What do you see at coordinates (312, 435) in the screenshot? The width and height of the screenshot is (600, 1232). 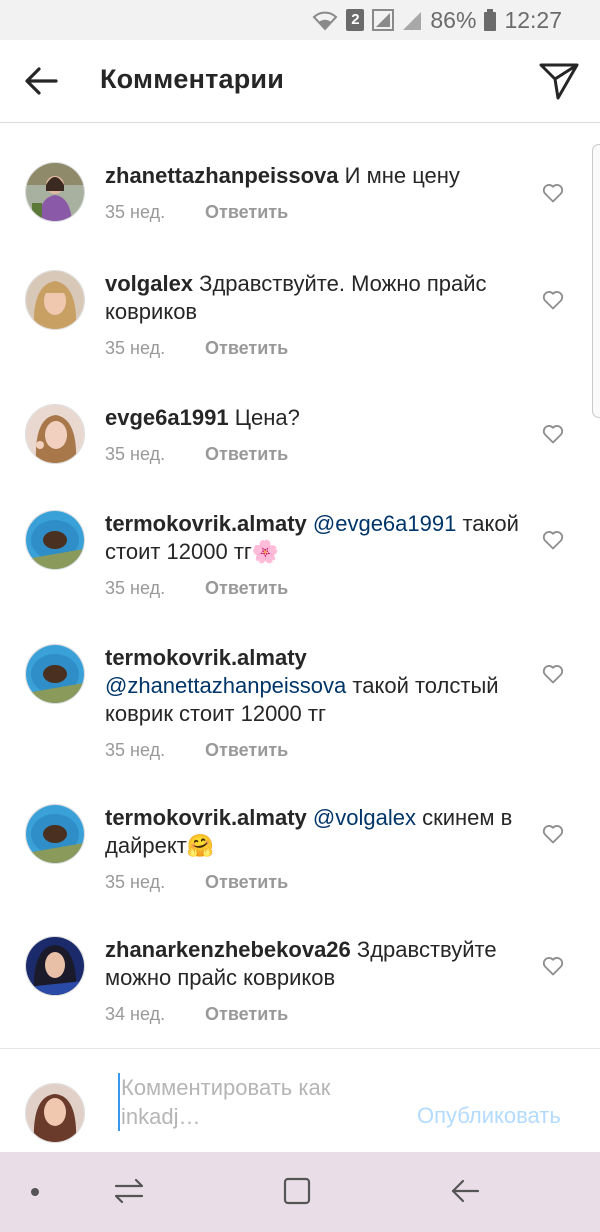 I see `comment-body: evge6a1991 Цена? 35 нед. Ответить` at bounding box center [312, 435].